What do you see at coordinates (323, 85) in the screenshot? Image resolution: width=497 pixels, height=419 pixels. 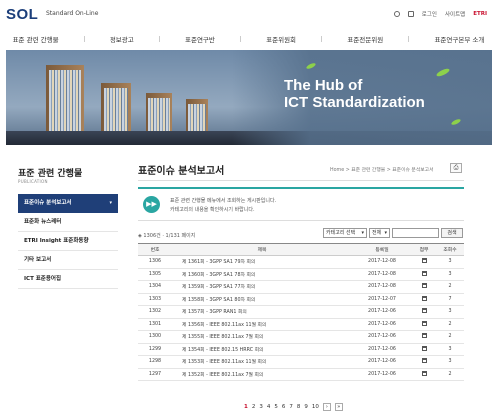 I see `hero-title-line1: The Hub of` at bounding box center [323, 85].